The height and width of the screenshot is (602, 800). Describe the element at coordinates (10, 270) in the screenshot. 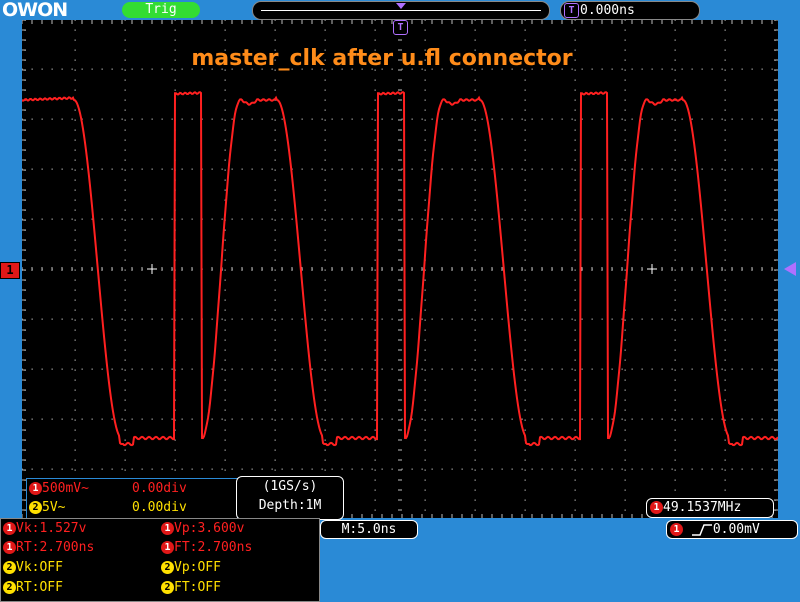

I see `ch1-ground-marker: 1` at that location.